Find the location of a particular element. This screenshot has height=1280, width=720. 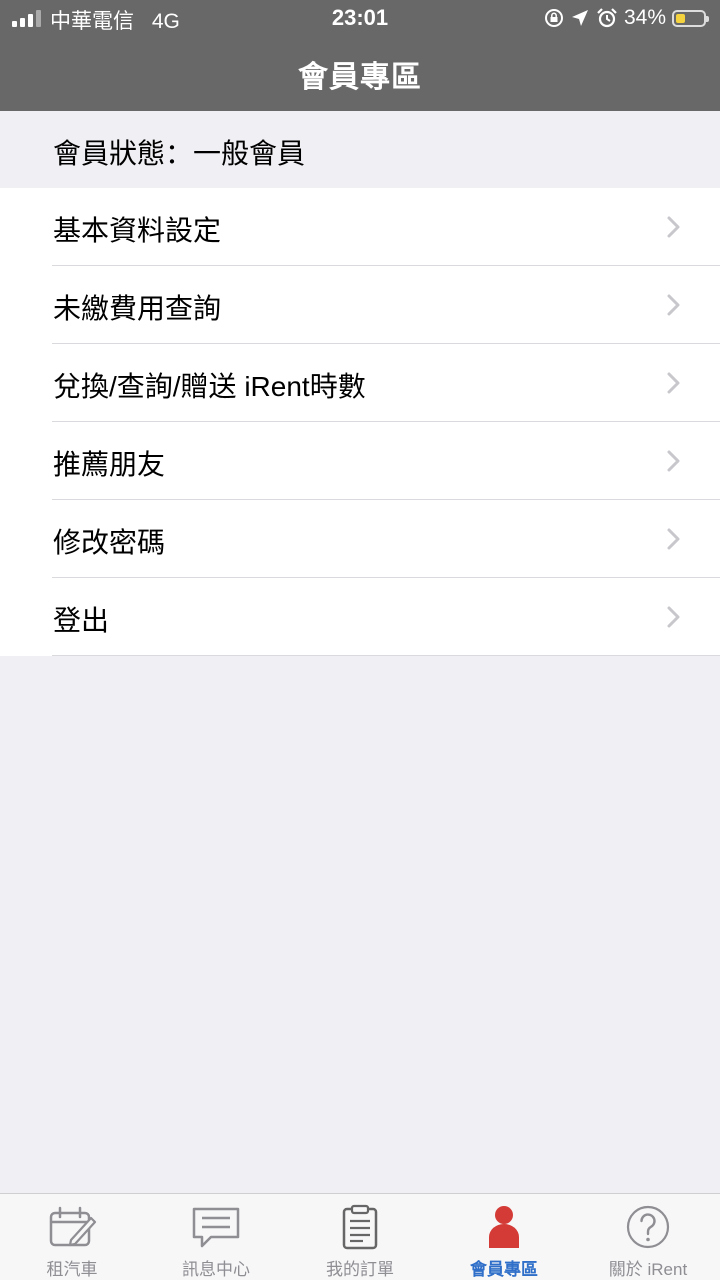

tab-member-area: 會員專區 is located at coordinates (504, 1237).